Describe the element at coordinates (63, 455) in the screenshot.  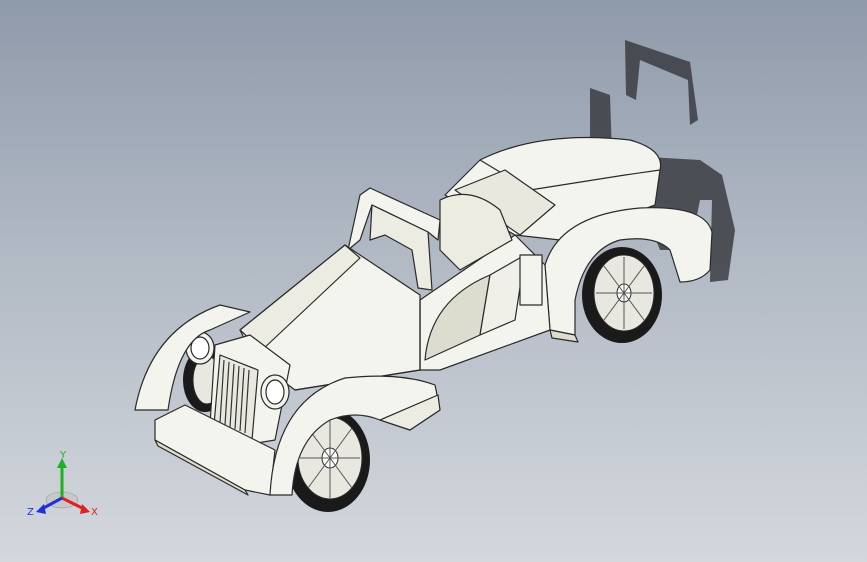
I see `y-axis-label: Y` at that location.